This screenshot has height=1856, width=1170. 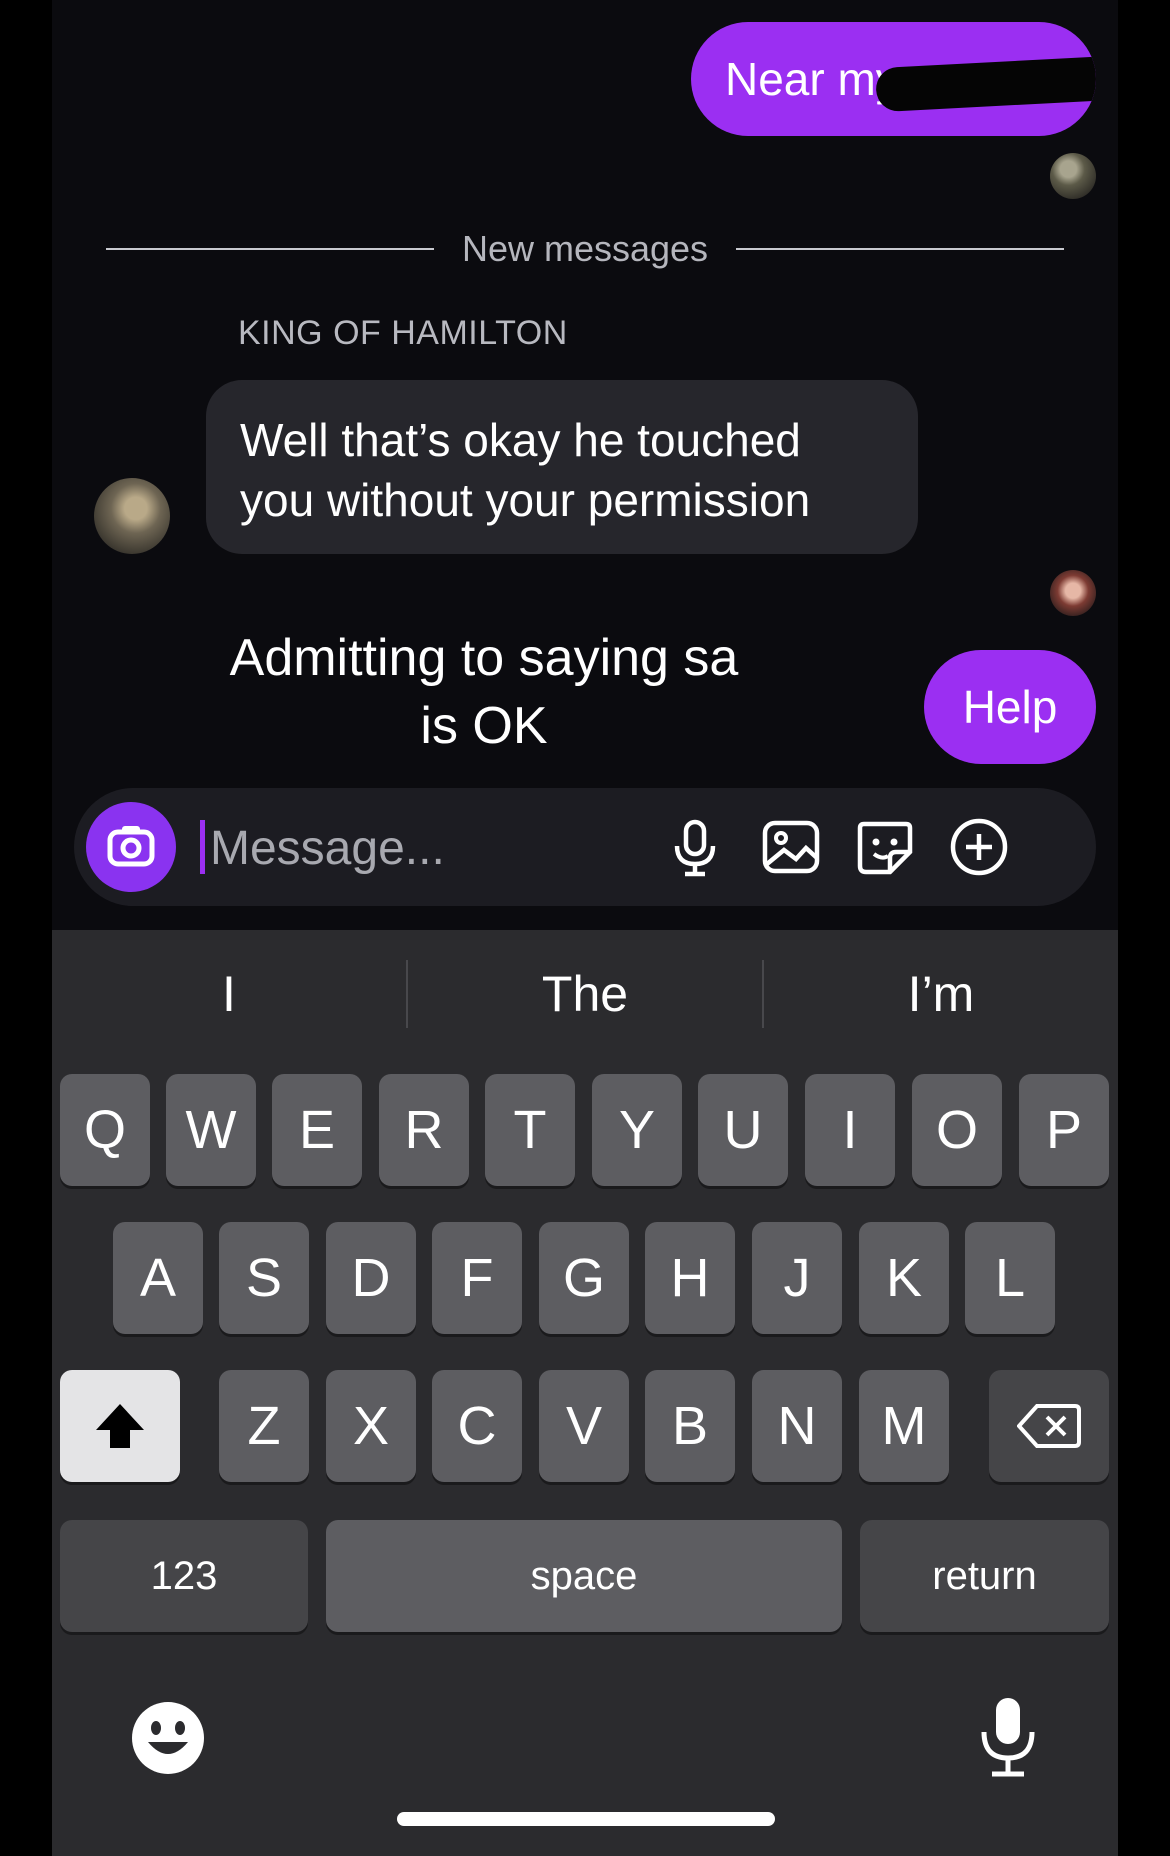 I want to click on key-i: I, so click(x=850, y=1130).